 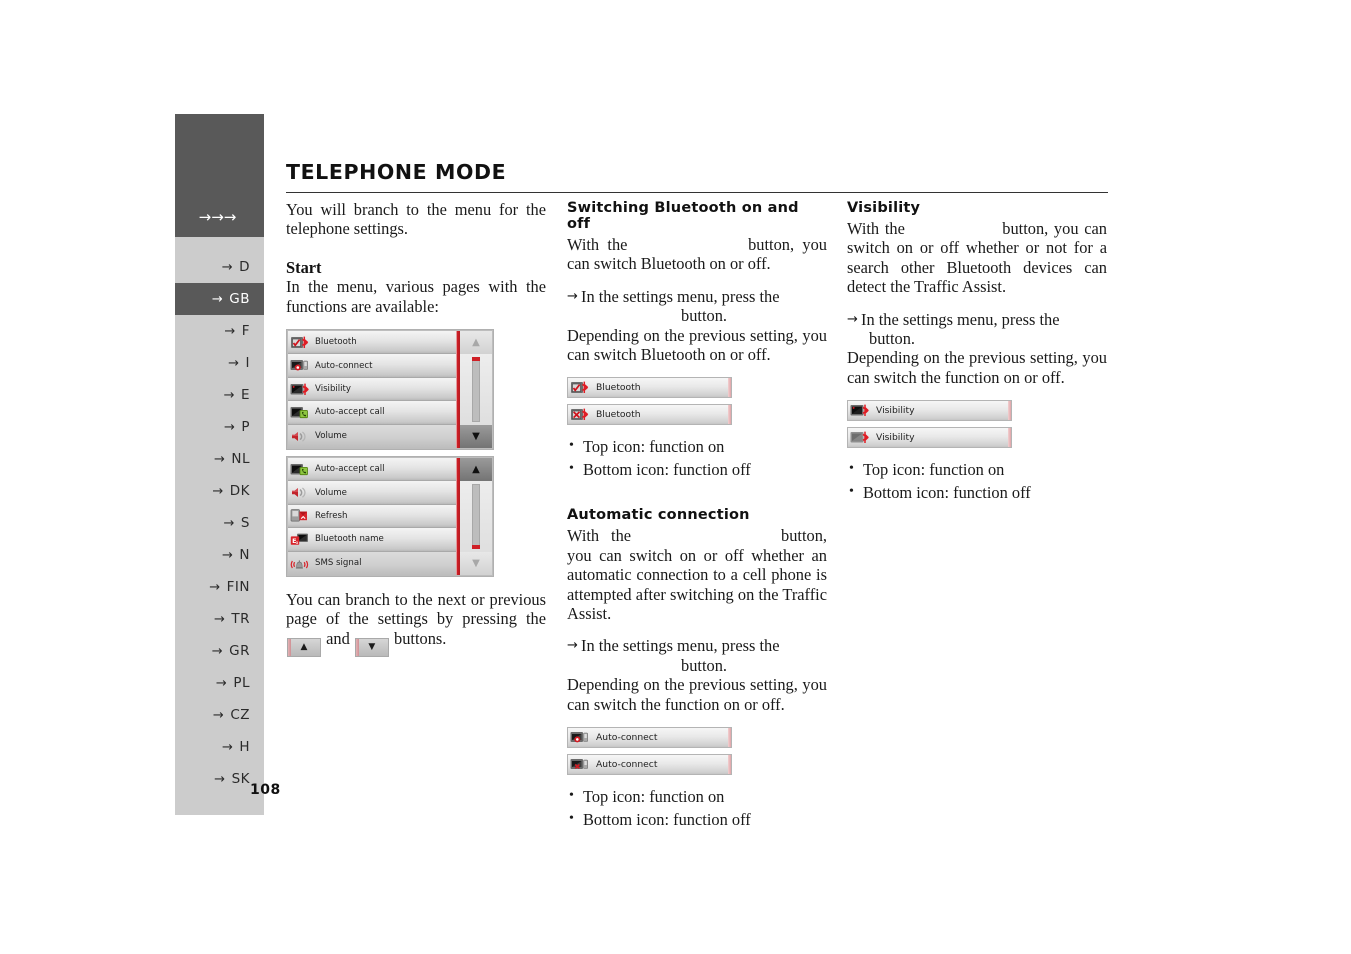 What do you see at coordinates (219, 363) in the screenshot?
I see `sidebar-item-i: → I` at bounding box center [219, 363].